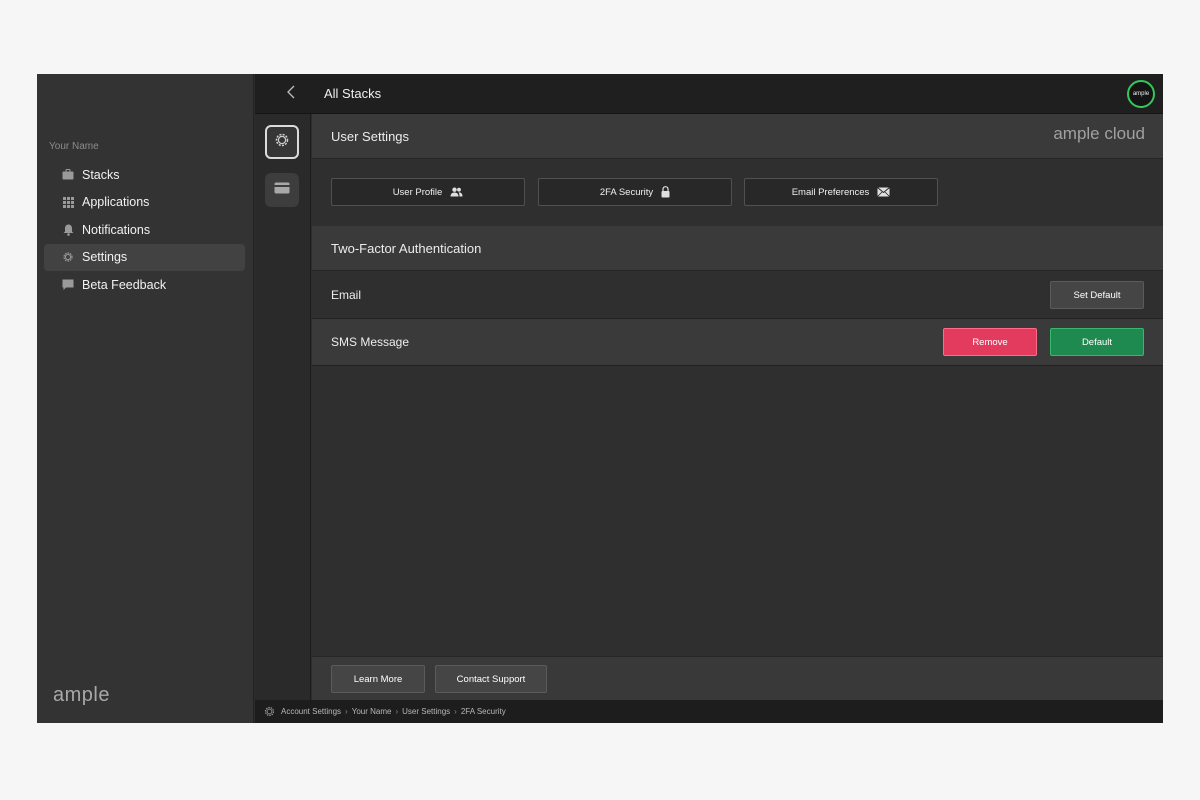  What do you see at coordinates (665, 192) in the screenshot?
I see `lock-icon` at bounding box center [665, 192].